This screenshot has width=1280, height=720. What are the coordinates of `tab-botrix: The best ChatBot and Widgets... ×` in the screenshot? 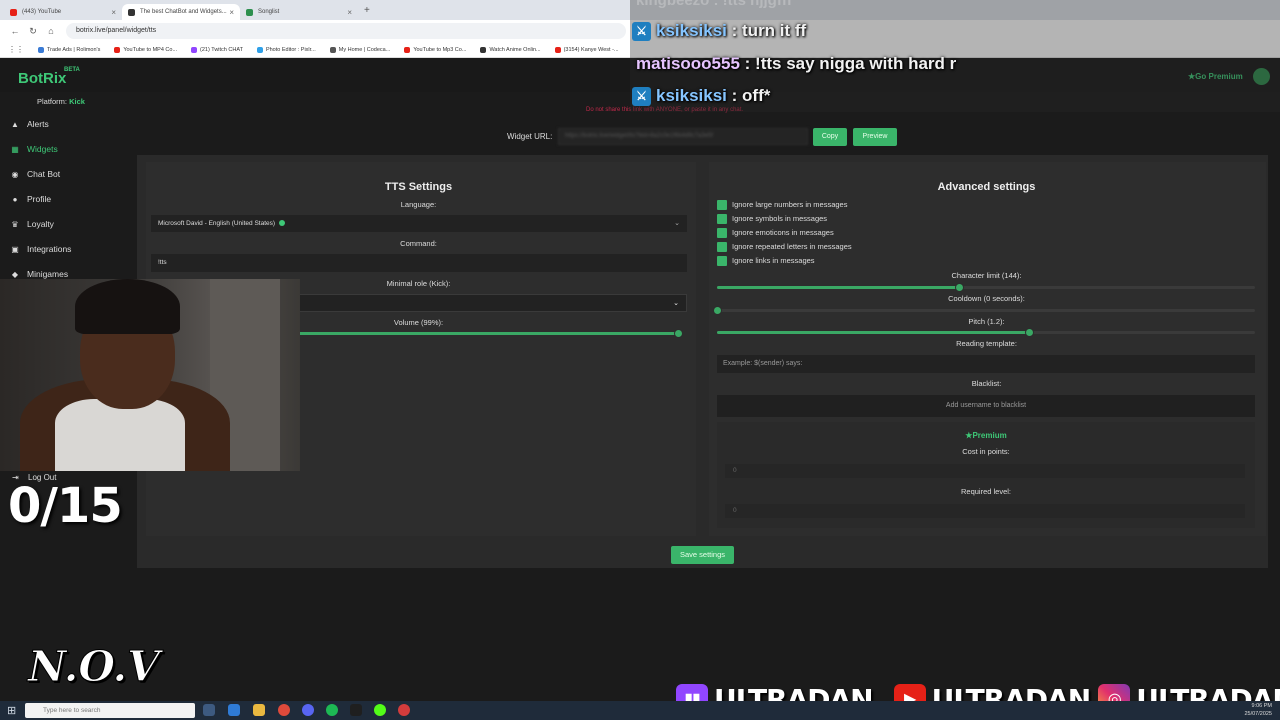 It's located at (181, 12).